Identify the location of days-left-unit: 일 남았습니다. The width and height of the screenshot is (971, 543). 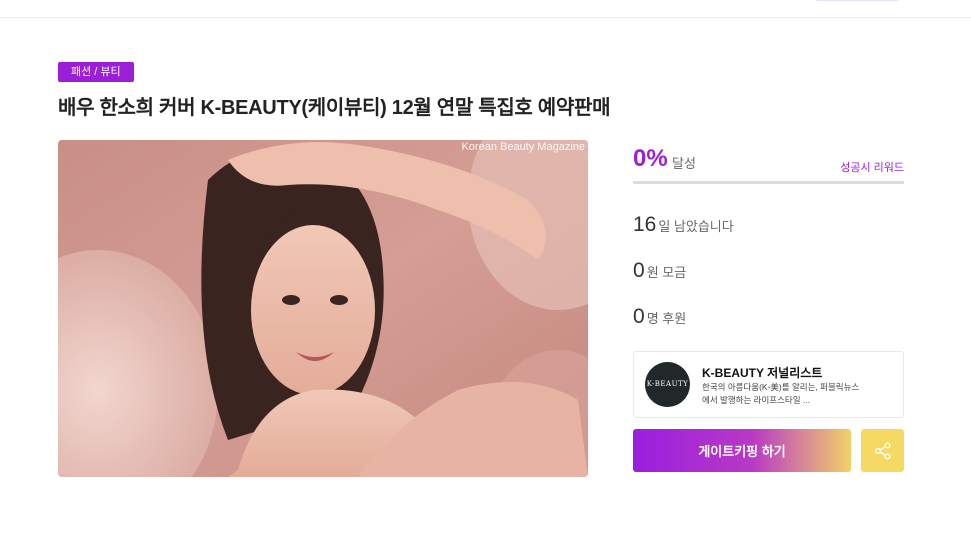
(696, 226).